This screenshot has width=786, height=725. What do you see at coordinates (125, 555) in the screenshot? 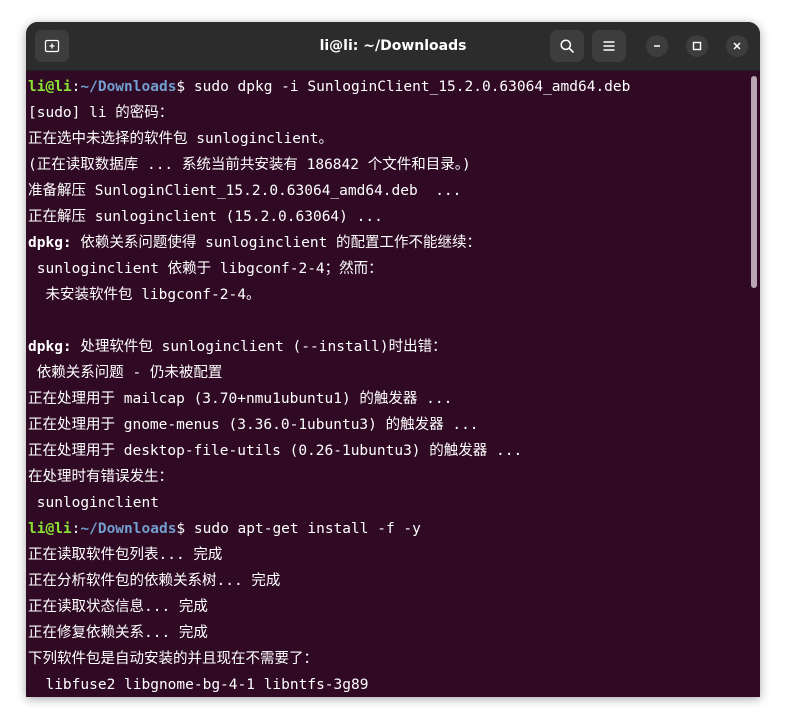
I see `terminal-line: 正在读取软件包列表... 完成` at bounding box center [125, 555].